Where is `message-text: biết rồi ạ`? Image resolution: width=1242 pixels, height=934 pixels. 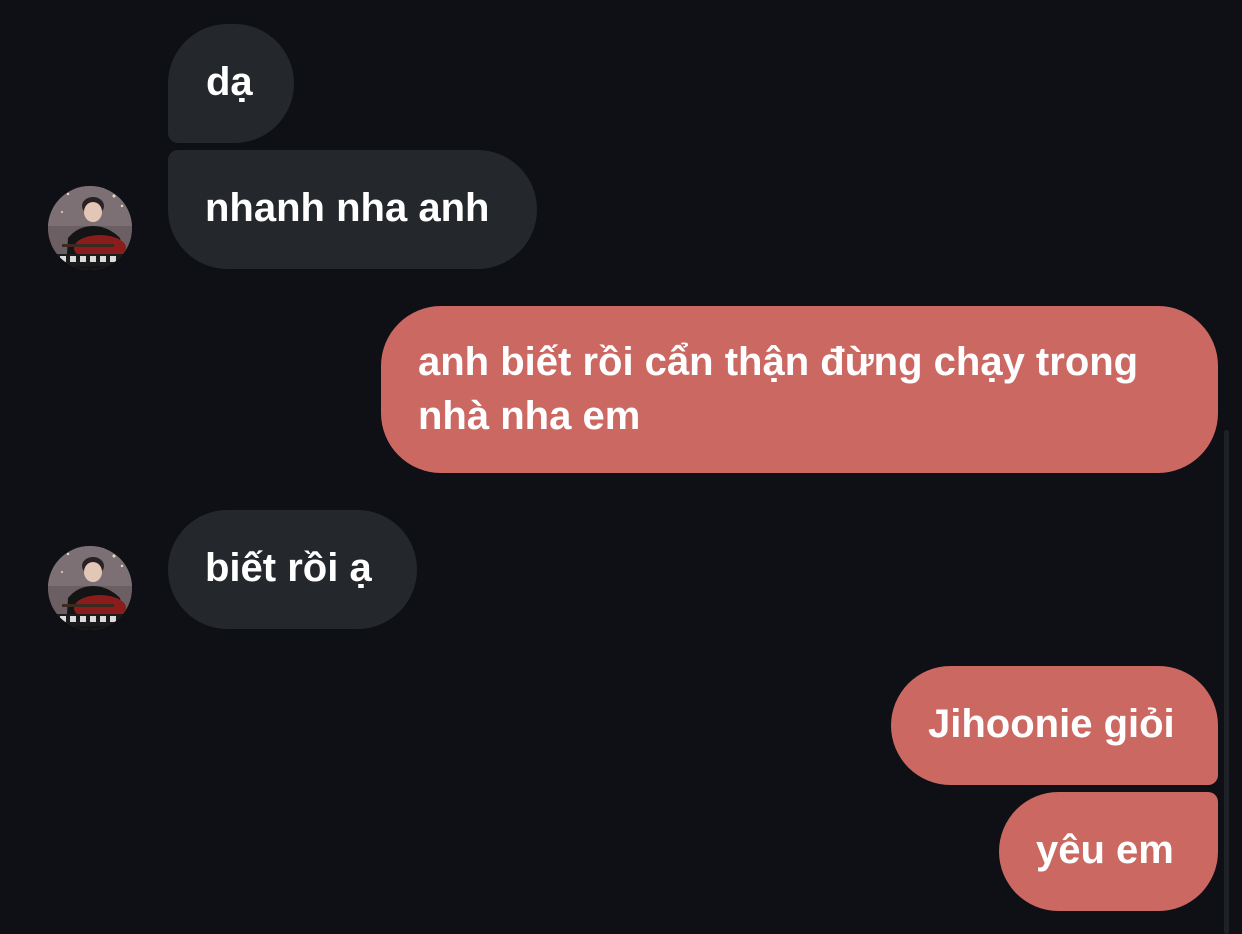
message-text: biết rồi ạ is located at coordinates (288, 568).